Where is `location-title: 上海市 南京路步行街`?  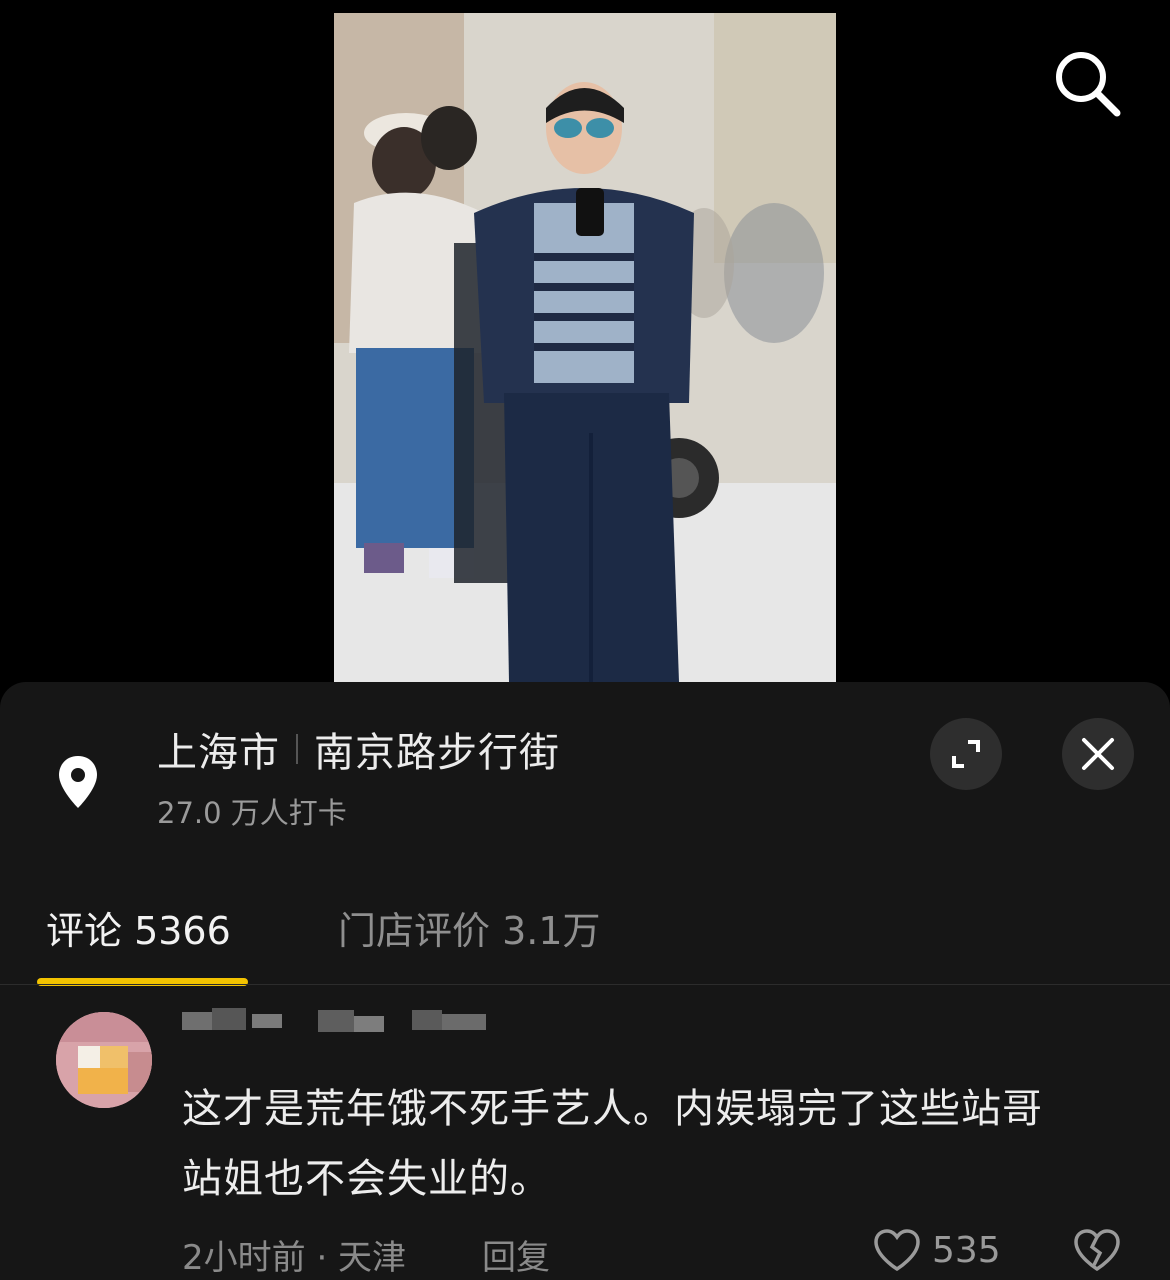 location-title: 上海市 南京路步行街 is located at coordinates (358, 749).